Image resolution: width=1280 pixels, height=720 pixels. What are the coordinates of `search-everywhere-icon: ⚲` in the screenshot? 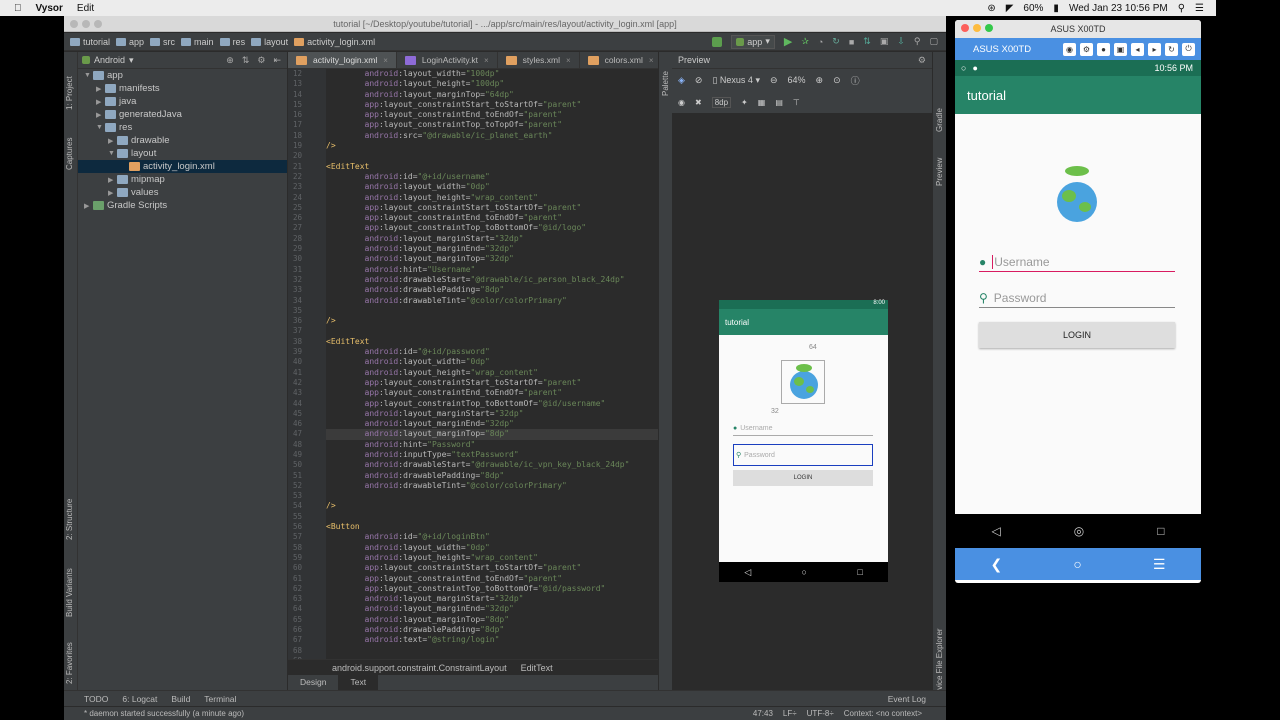 It's located at (917, 41).